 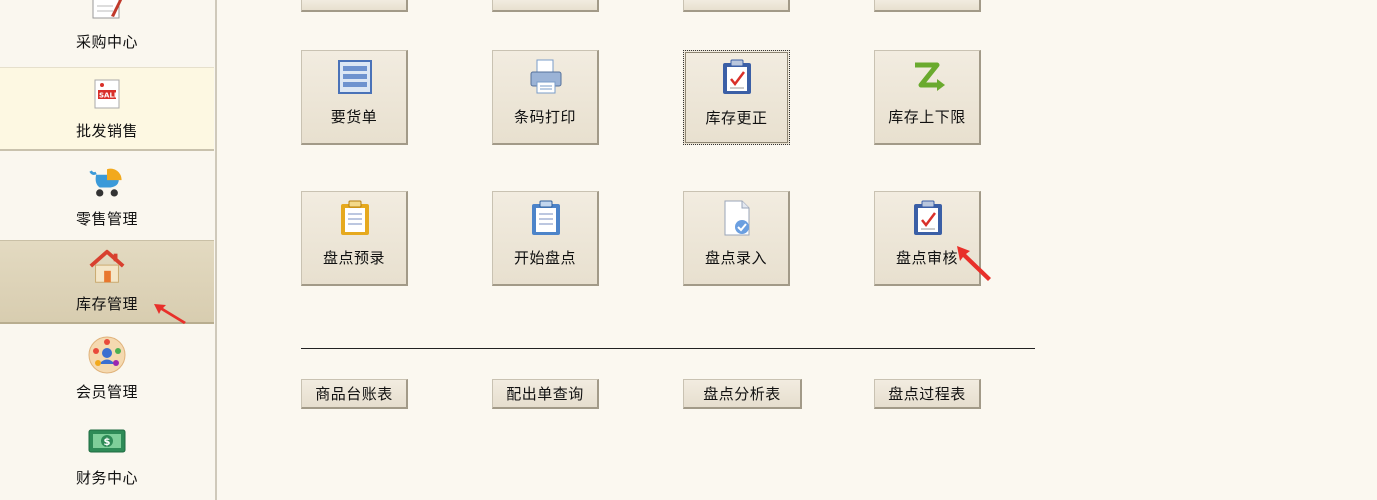 What do you see at coordinates (927, 97) in the screenshot?
I see `tile-stock-limits: 库存上下限` at bounding box center [927, 97].